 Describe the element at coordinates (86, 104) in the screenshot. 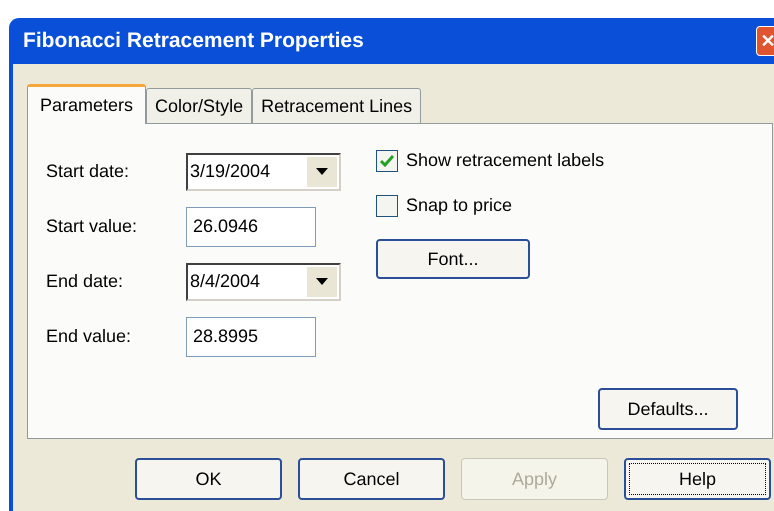

I see `tab: Parameters` at that location.